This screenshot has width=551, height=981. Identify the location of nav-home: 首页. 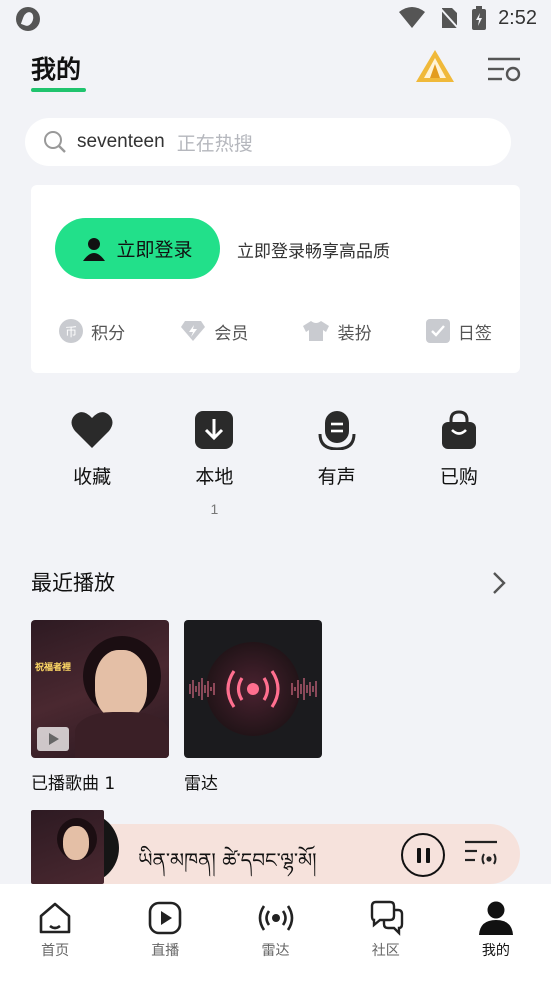
(55, 932).